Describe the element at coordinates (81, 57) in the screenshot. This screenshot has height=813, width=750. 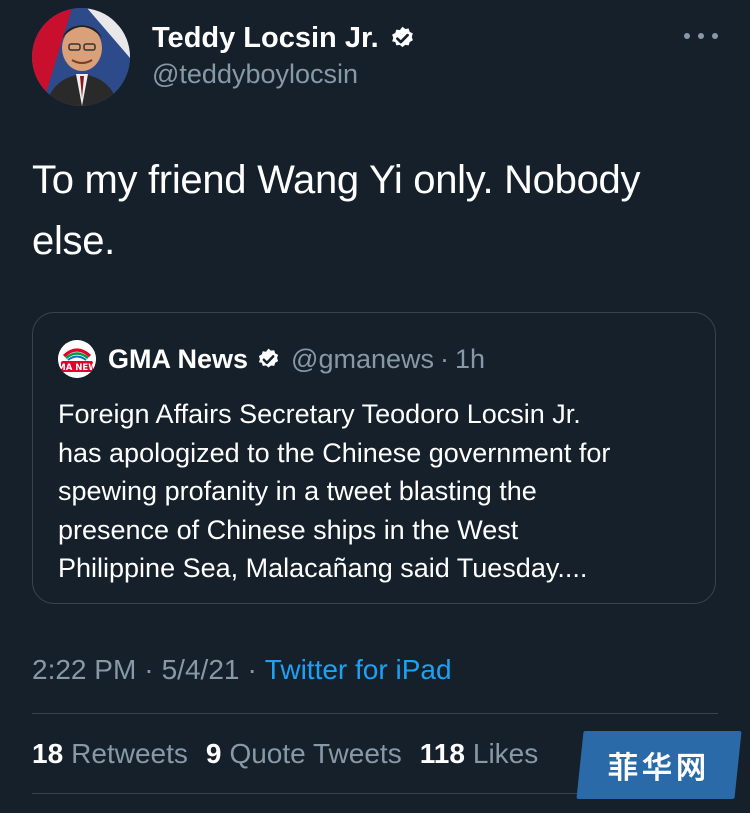
I see `author-avatar` at that location.